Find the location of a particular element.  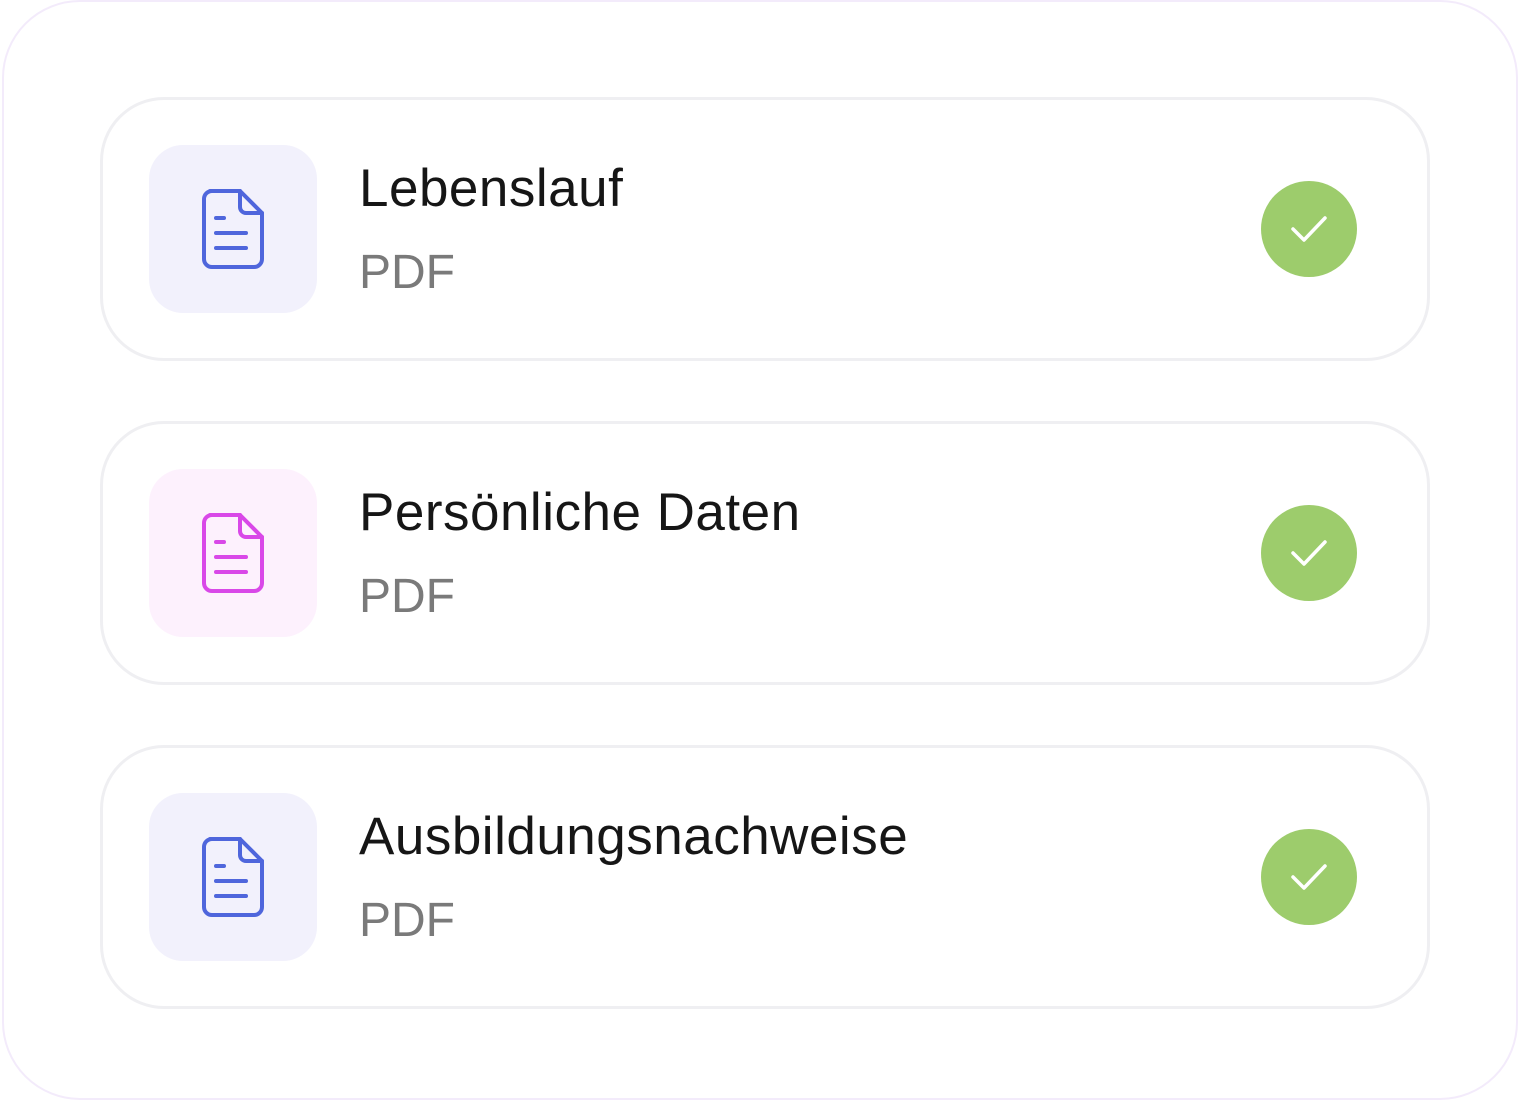

document-title: Lebenslauf is located at coordinates (491, 188).